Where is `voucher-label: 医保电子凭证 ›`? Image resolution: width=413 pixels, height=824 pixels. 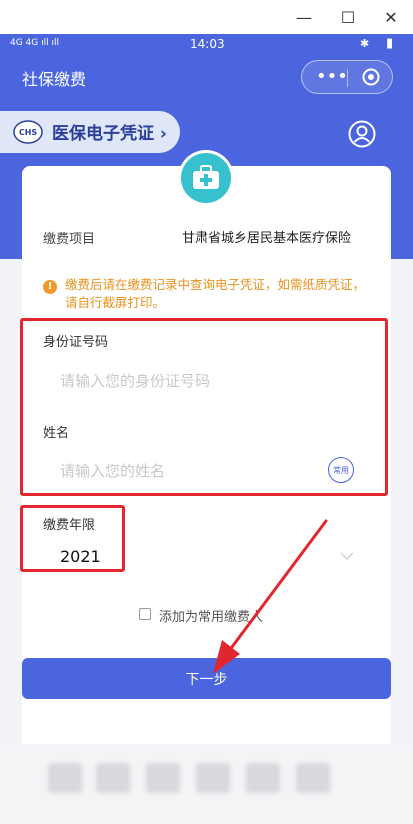
voucher-label: 医保电子凭证 › is located at coordinates (109, 131).